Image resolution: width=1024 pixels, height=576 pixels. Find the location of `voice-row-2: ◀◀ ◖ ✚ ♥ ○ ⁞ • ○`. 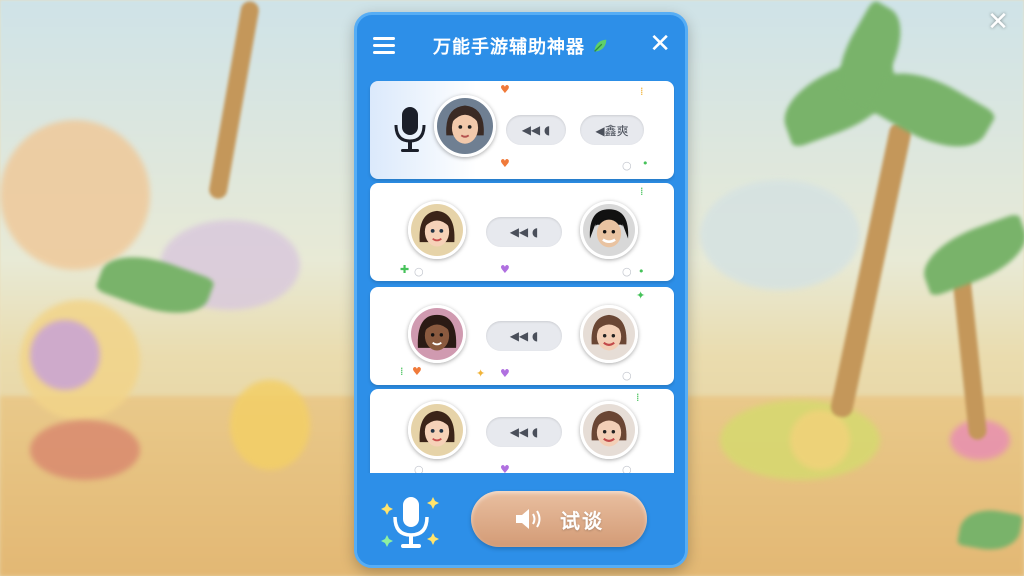

voice-row-2: ◀◀ ◖ ✚ ♥ ○ ⁞ • ○ is located at coordinates (522, 232).